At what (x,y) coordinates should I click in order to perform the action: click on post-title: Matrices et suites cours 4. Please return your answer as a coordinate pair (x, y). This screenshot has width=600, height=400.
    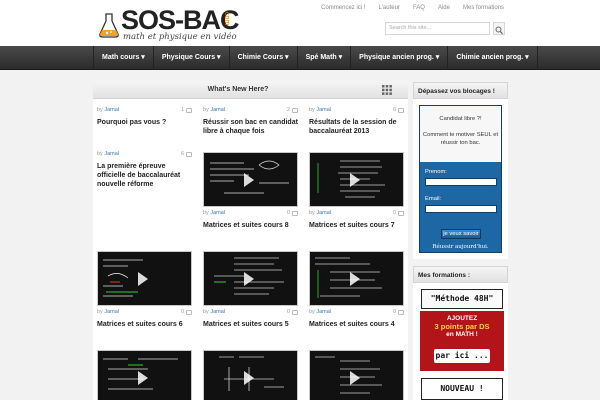
    Looking at the image, I should click on (356, 324).